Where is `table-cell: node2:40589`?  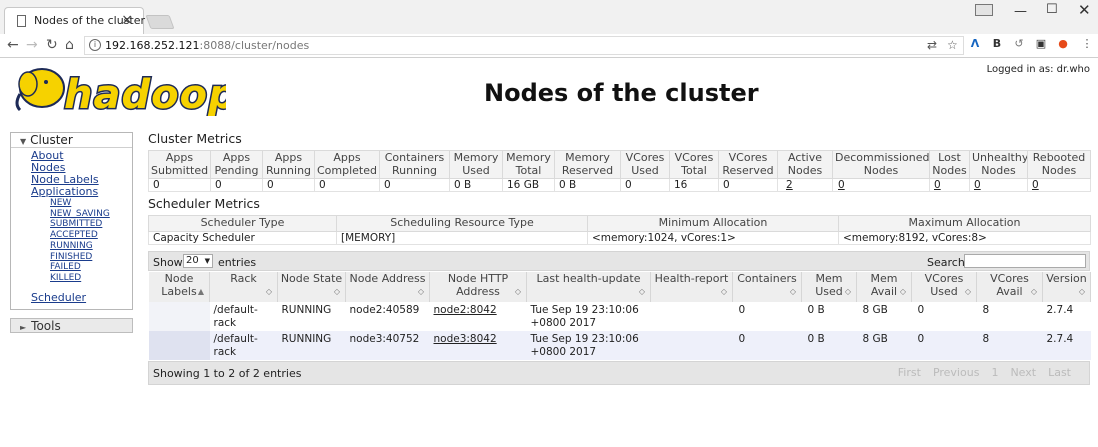 table-cell: node2:40589 is located at coordinates (387, 316).